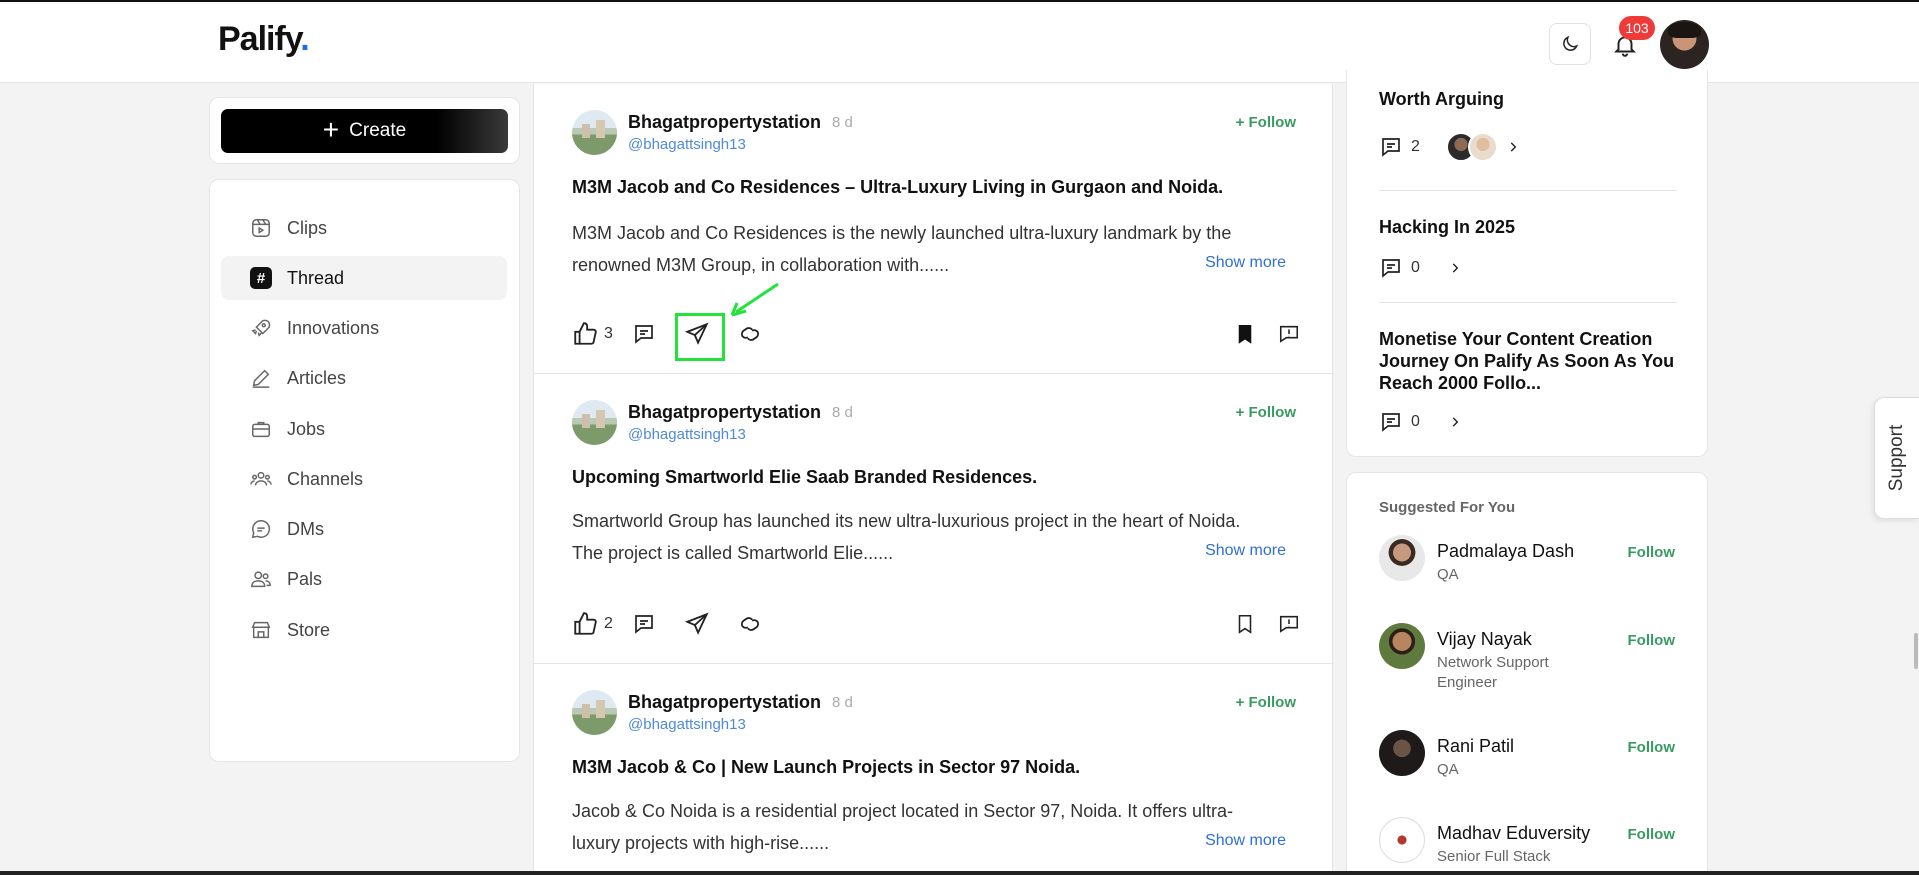 The image size is (1919, 875). Describe the element at coordinates (1513, 833) in the screenshot. I see `suggested-name: Madhav Eduversity` at that location.